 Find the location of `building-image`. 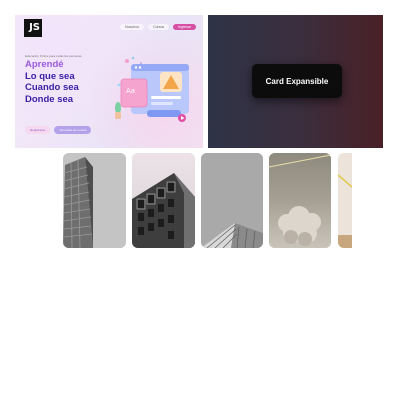

building-image is located at coordinates (163, 200).